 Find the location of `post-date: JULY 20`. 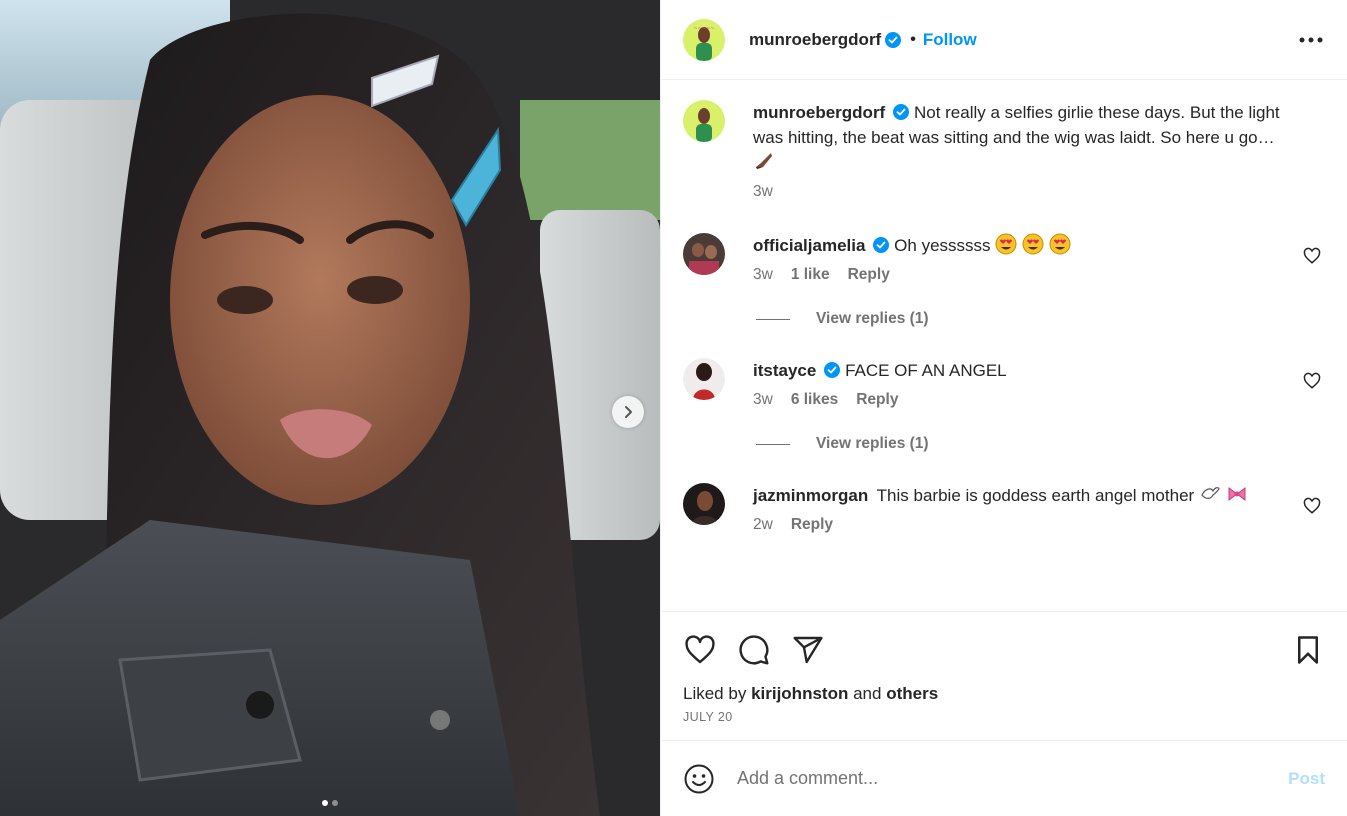

post-date: JULY 20 is located at coordinates (1004, 725).